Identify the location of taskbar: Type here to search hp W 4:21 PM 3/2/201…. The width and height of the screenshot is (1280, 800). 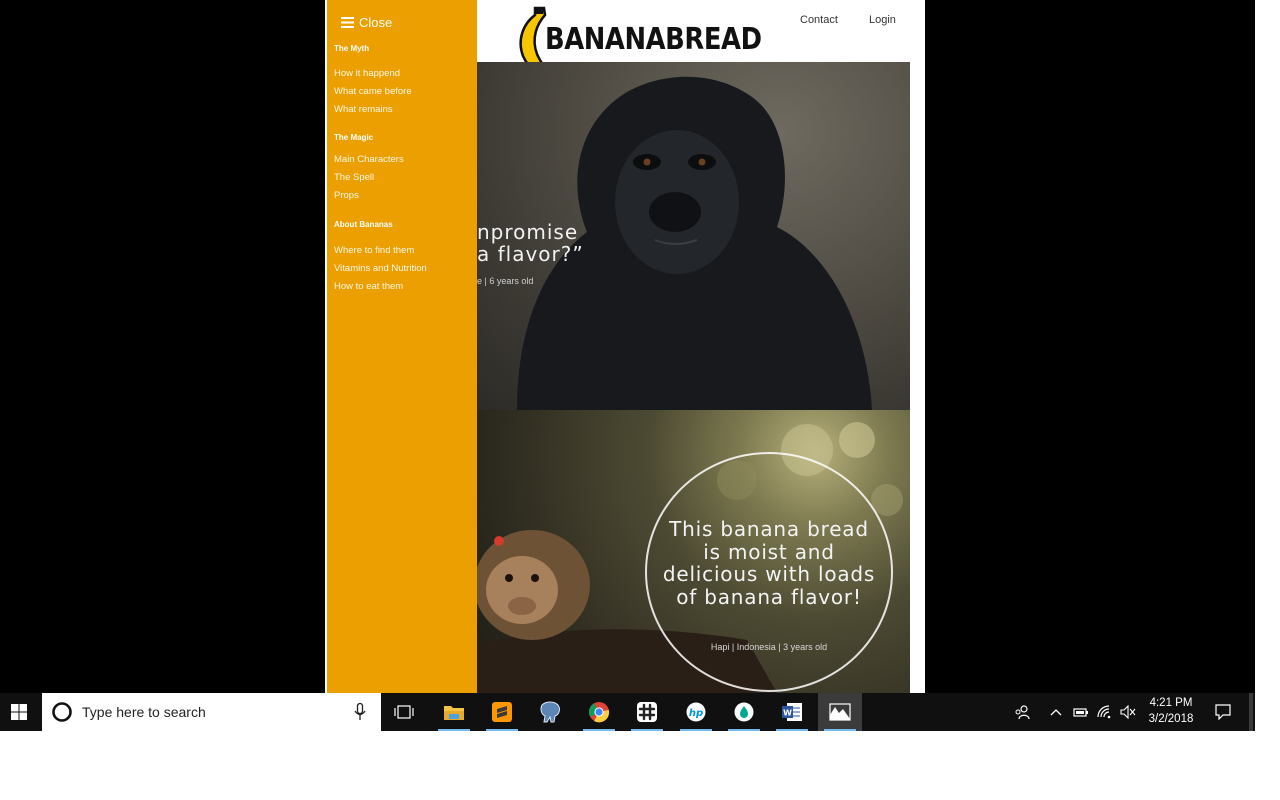
(627, 712).